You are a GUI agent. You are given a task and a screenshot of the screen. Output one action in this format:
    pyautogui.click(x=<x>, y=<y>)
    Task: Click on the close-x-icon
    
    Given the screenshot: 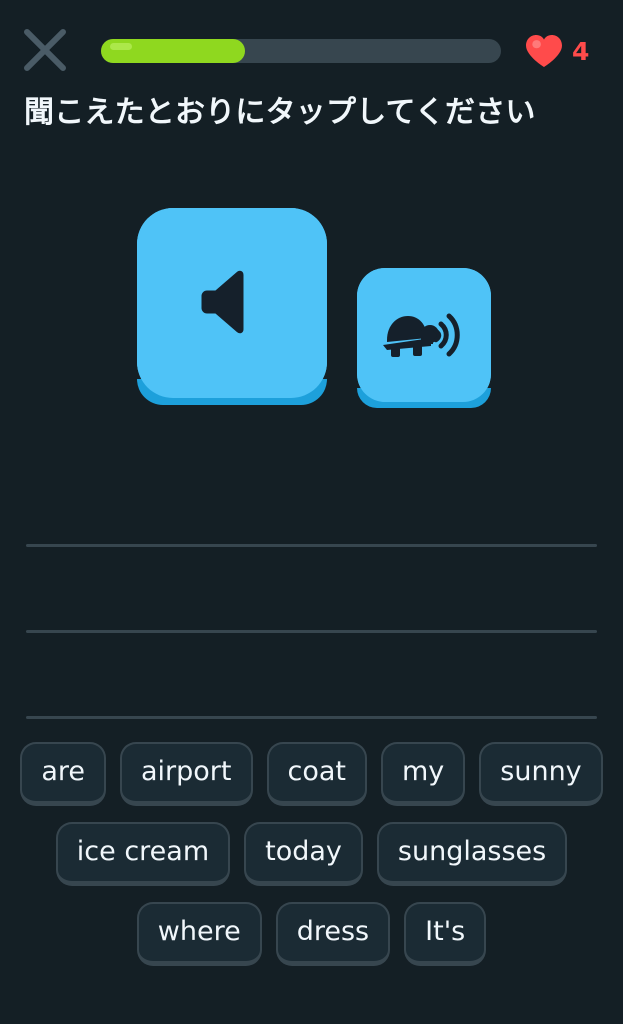 What is the action you would take?
    pyautogui.click(x=45, y=50)
    